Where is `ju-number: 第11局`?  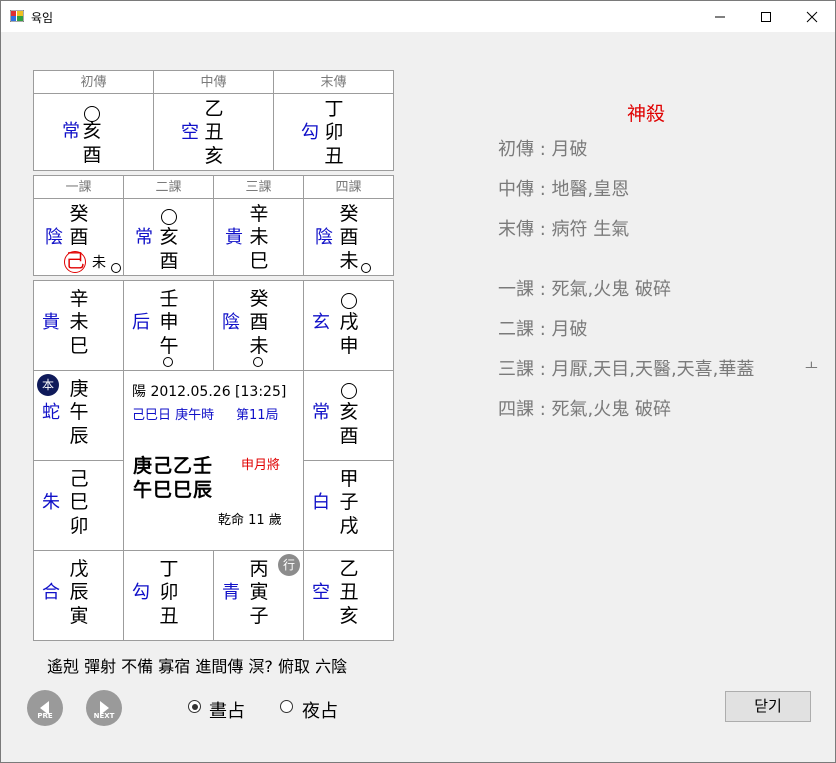 ju-number: 第11局 is located at coordinates (257, 415).